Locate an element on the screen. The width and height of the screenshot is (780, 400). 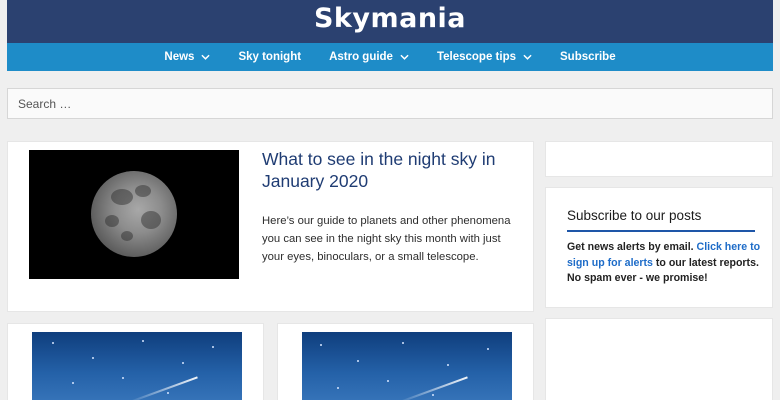
widget-title: Subscribe to our posts is located at coordinates (634, 215).